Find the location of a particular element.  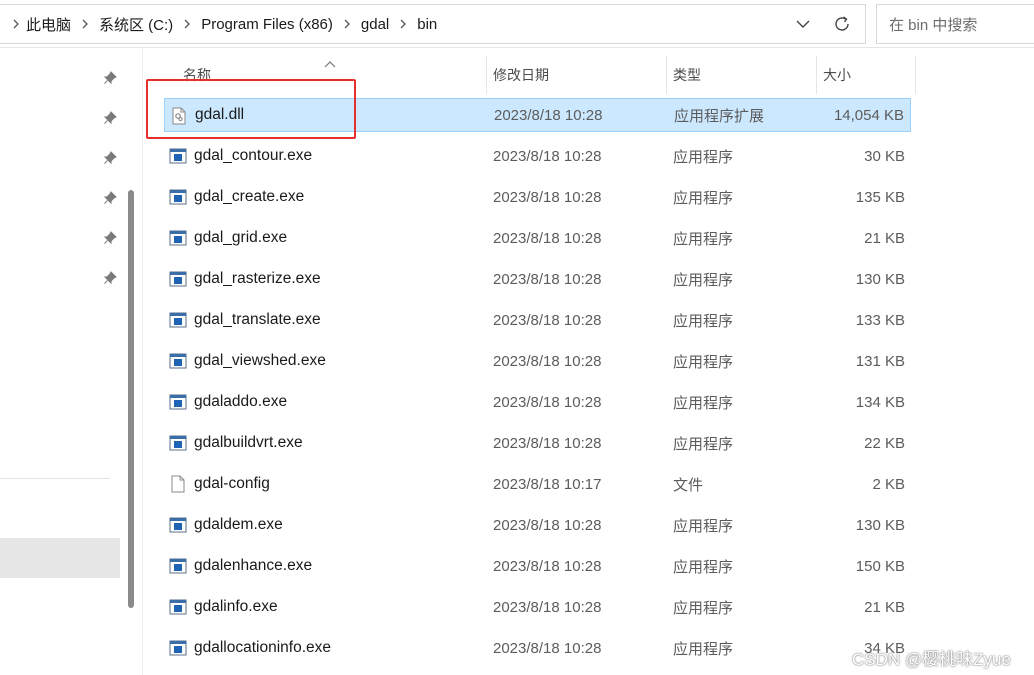

file-name: gdal-config is located at coordinates (232, 483).